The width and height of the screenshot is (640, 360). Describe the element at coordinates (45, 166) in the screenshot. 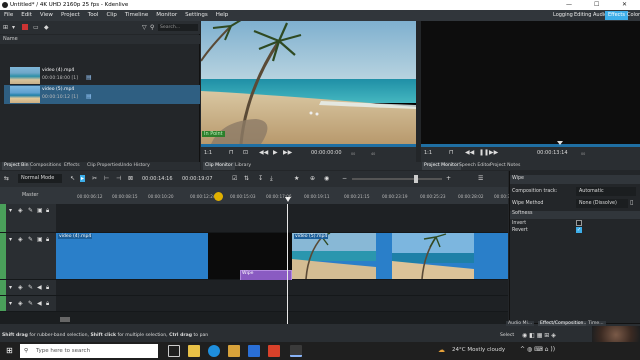

I see `tab-compositions: Compositions` at that location.